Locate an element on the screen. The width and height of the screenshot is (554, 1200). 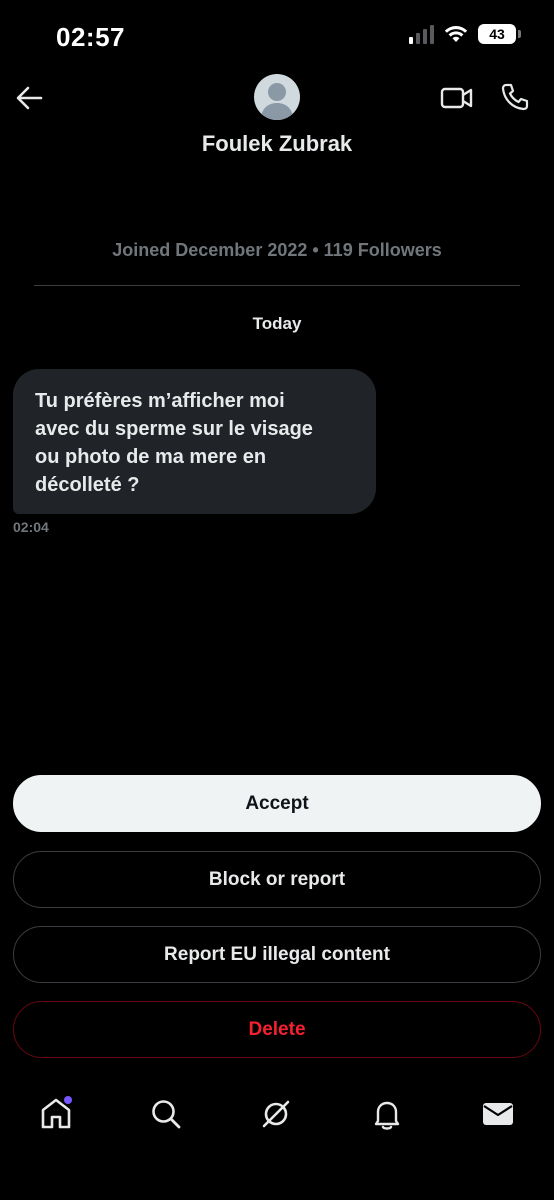
grok-icon is located at coordinates (276, 1114).